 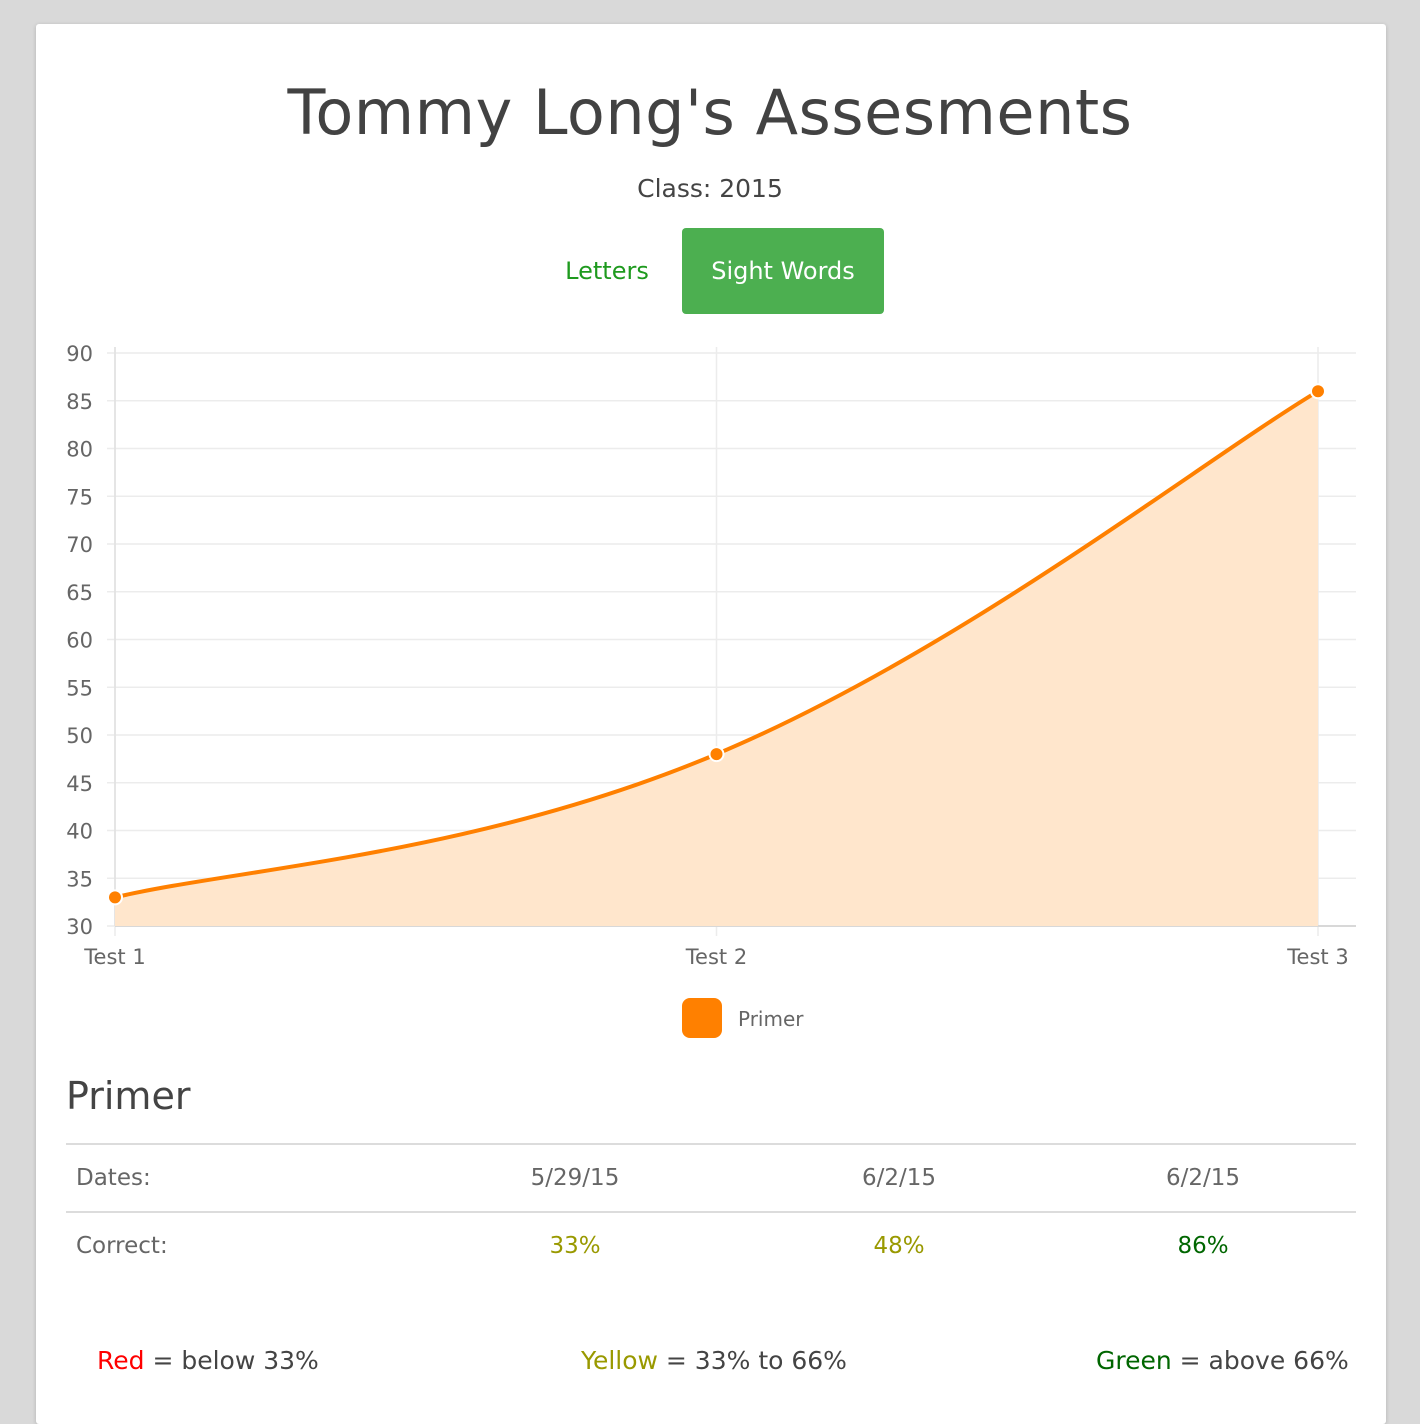 I want to click on scale-yellow: Yellow = 33% to 66%, so click(x=714, y=1360).